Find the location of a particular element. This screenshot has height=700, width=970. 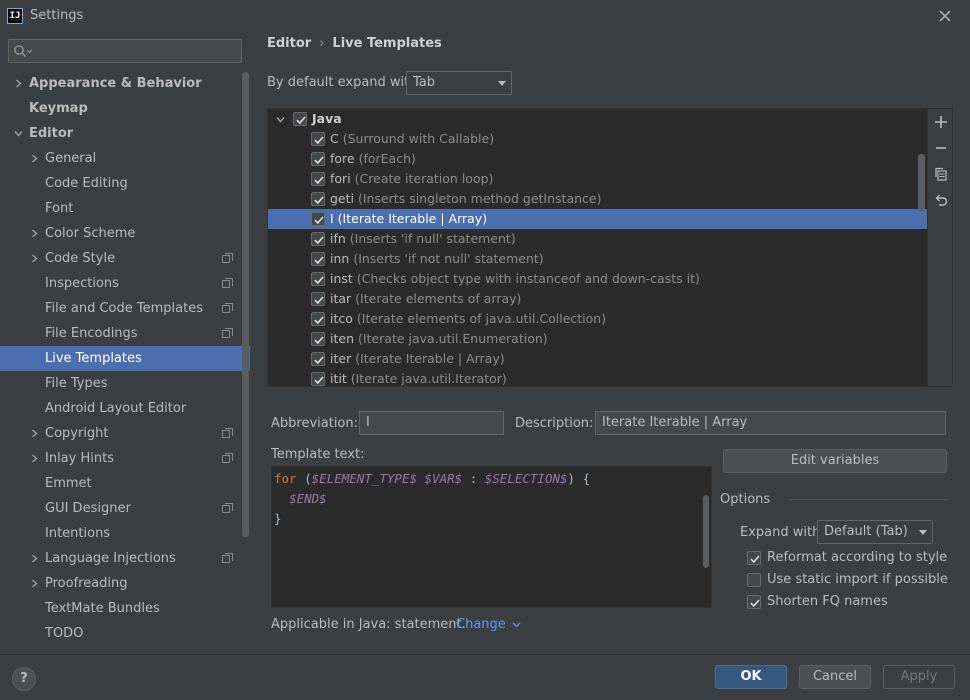

sidebar-item-emmet: Emmet is located at coordinates (125, 483).